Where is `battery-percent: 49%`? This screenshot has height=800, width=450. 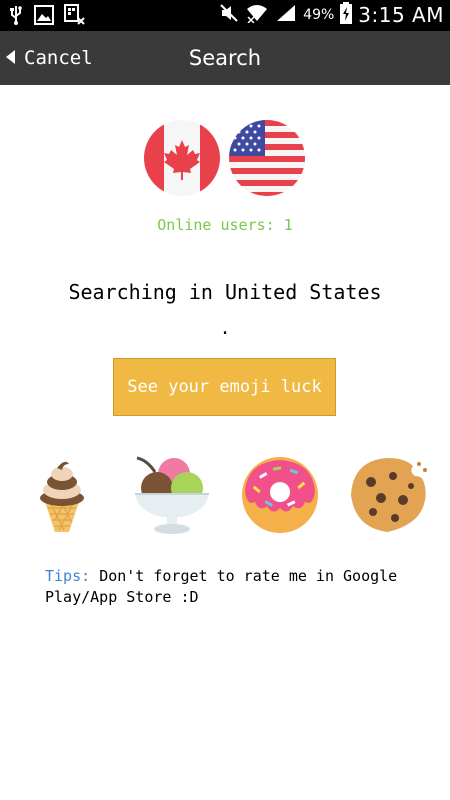
battery-percent: 49% is located at coordinates (319, 15).